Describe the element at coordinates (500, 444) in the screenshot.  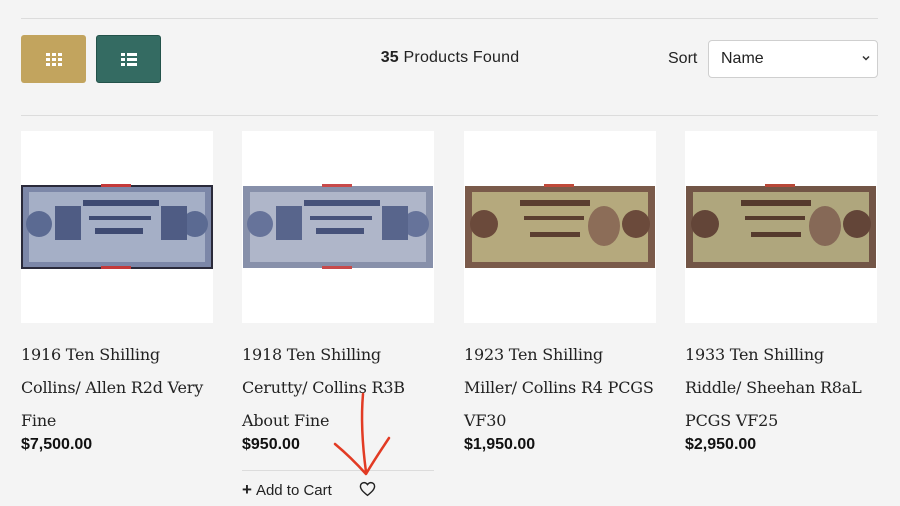
I see `product-price: $1,950.00` at that location.